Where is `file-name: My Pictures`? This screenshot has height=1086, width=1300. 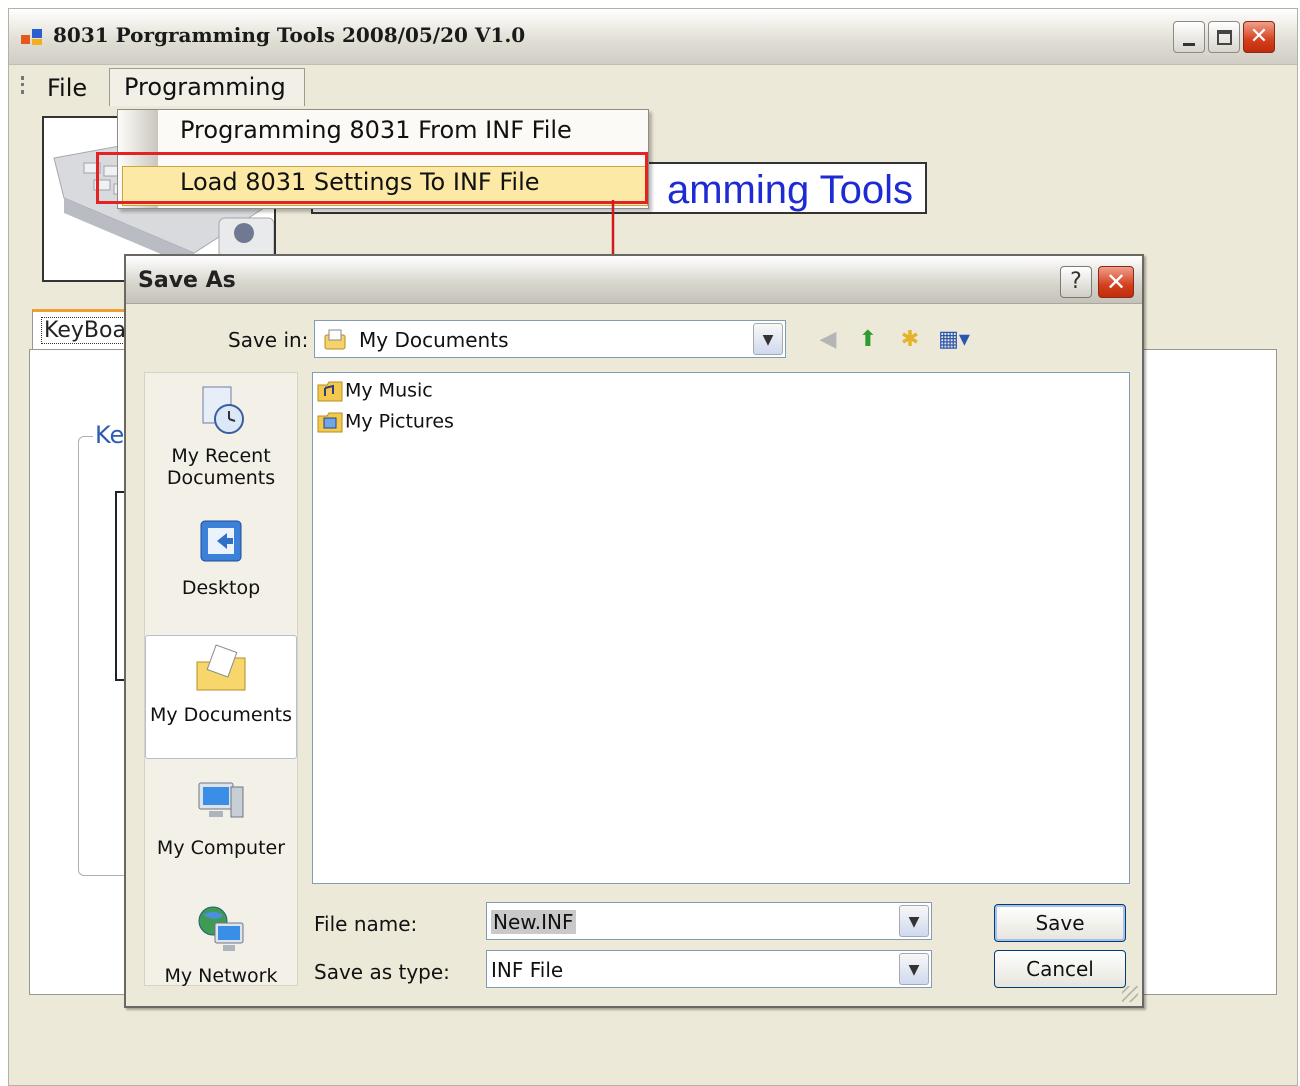 file-name: My Pictures is located at coordinates (399, 421).